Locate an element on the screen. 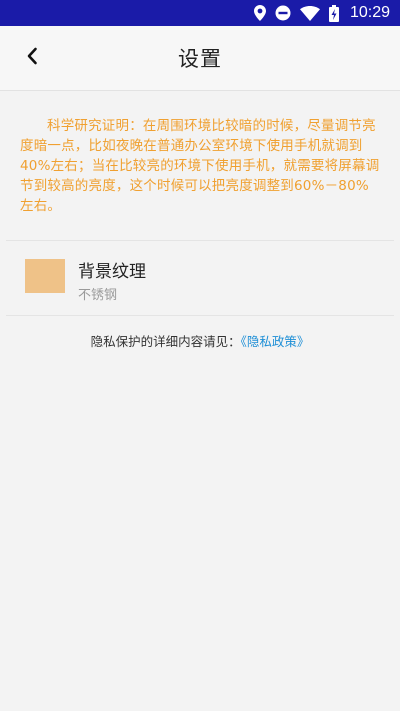  chevron-left-icon is located at coordinates (32, 58).